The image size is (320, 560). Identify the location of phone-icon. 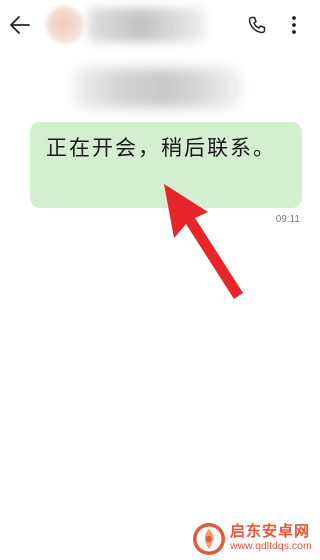
(257, 25).